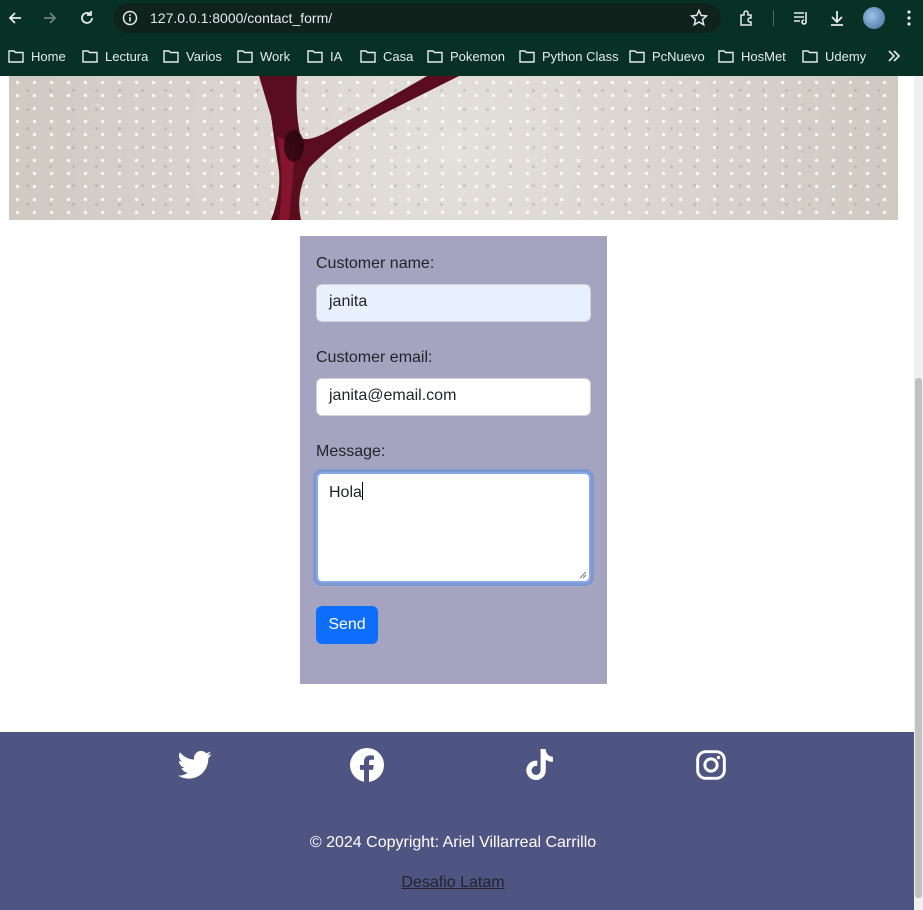 Image resolution: width=923 pixels, height=910 pixels. What do you see at coordinates (699, 18) in the screenshot?
I see `star-icon` at bounding box center [699, 18].